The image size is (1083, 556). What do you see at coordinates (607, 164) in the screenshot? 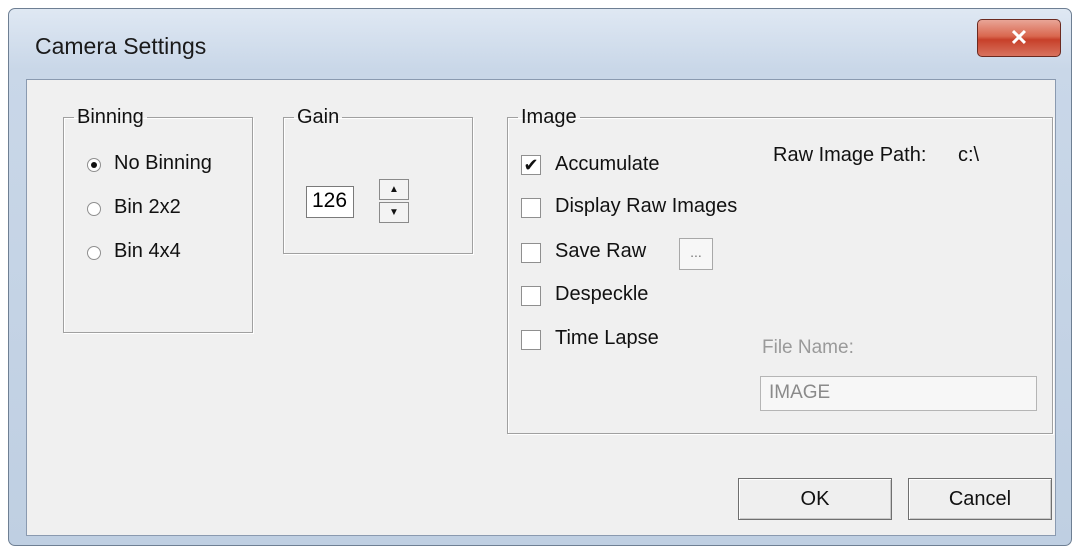
I see `accumulate-label: Accumulate` at bounding box center [607, 164].